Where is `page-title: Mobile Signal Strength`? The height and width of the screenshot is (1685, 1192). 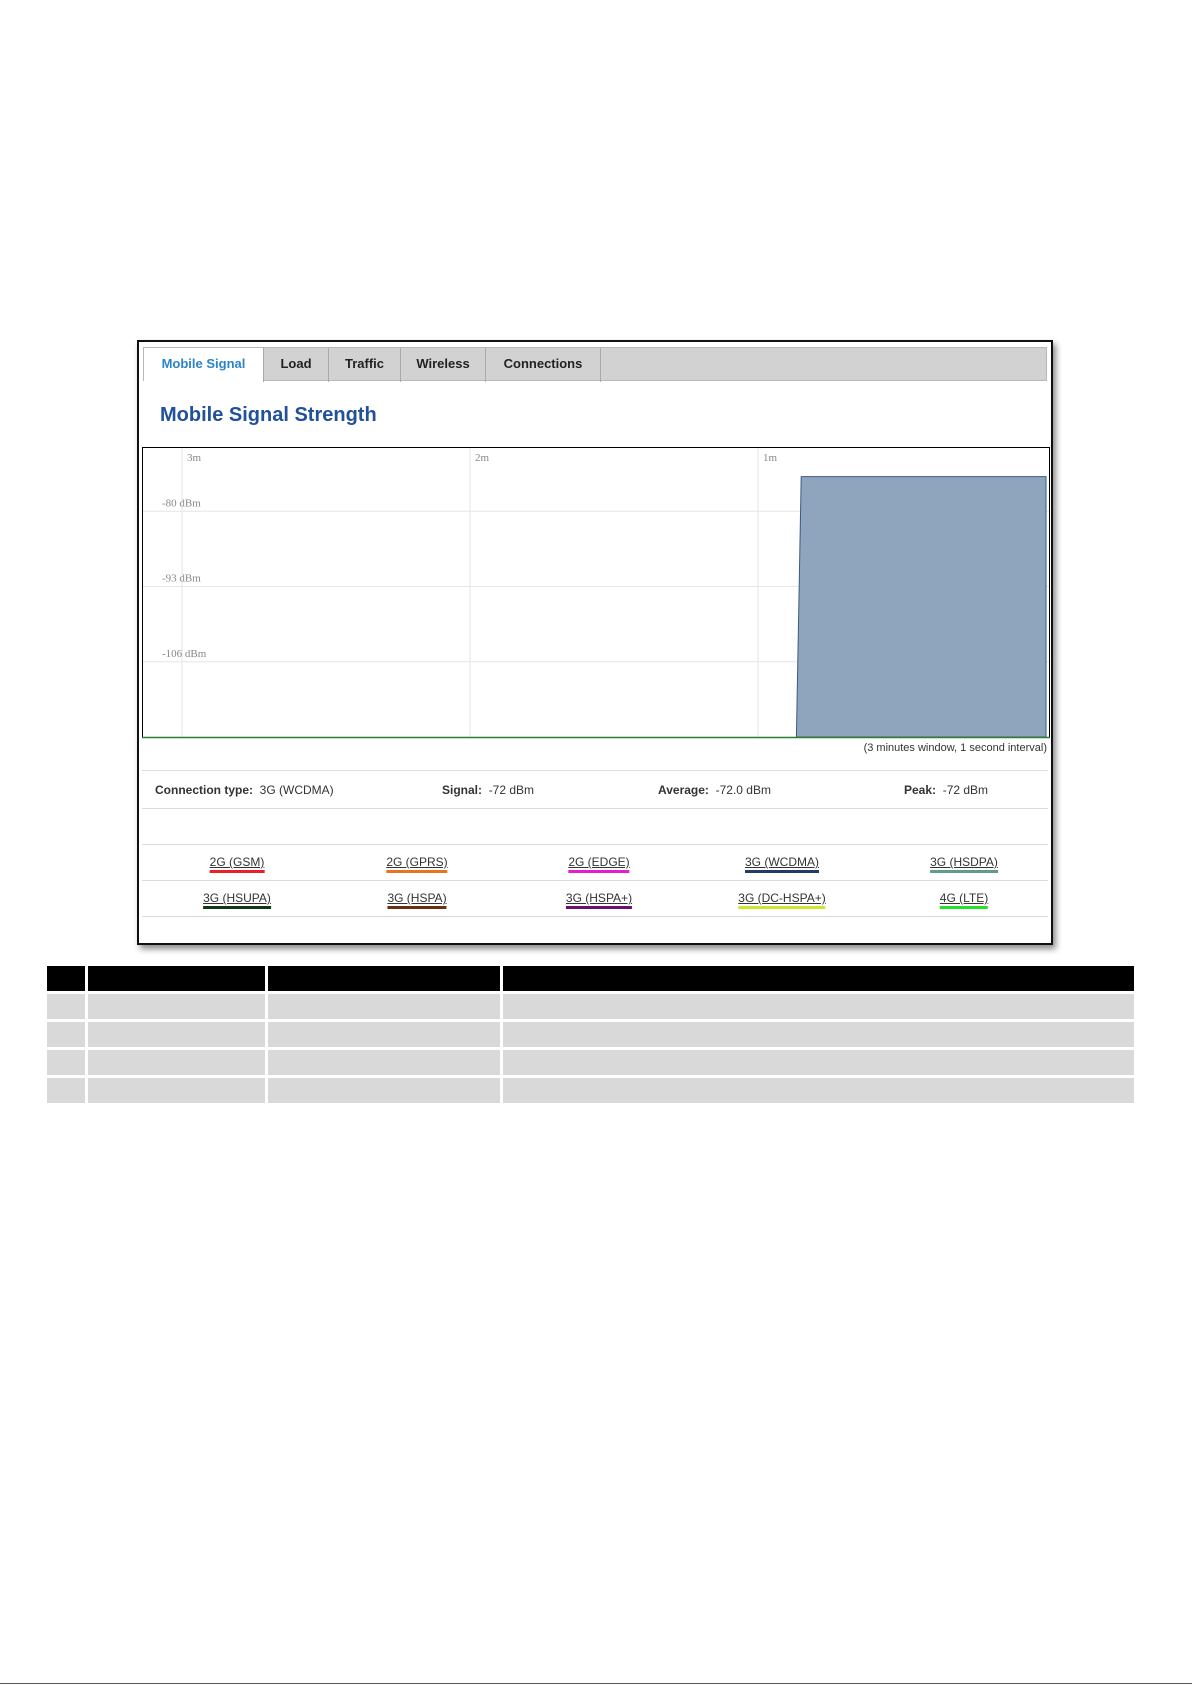 page-title: Mobile Signal Strength is located at coordinates (268, 415).